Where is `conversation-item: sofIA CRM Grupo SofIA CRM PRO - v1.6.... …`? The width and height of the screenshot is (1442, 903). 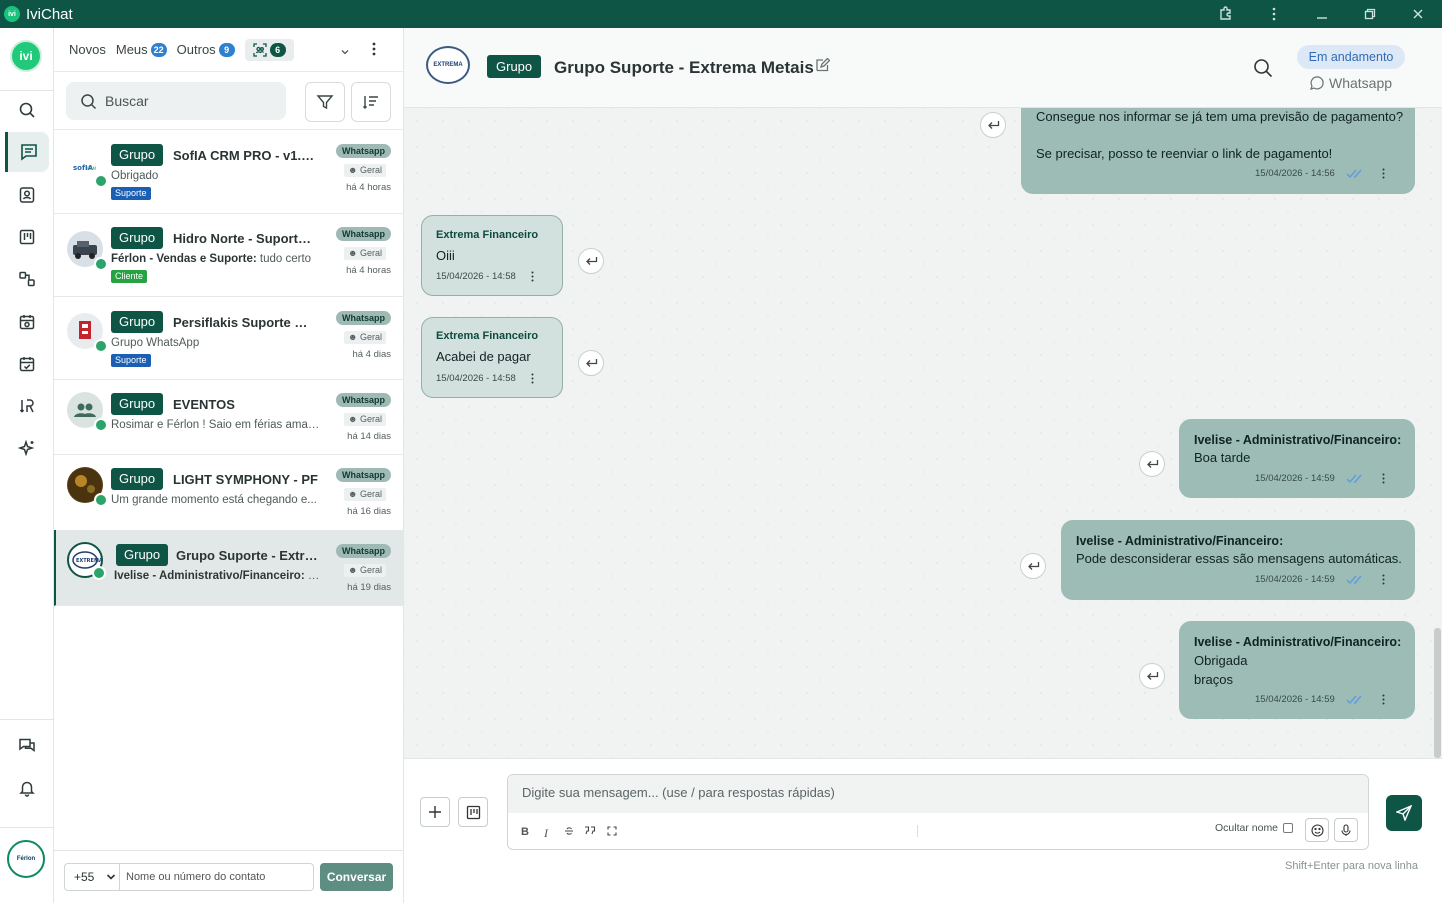
conversation-item: sofIA CRM Grupo SofIA CRM PRO - v1.6.... … is located at coordinates (229, 172).